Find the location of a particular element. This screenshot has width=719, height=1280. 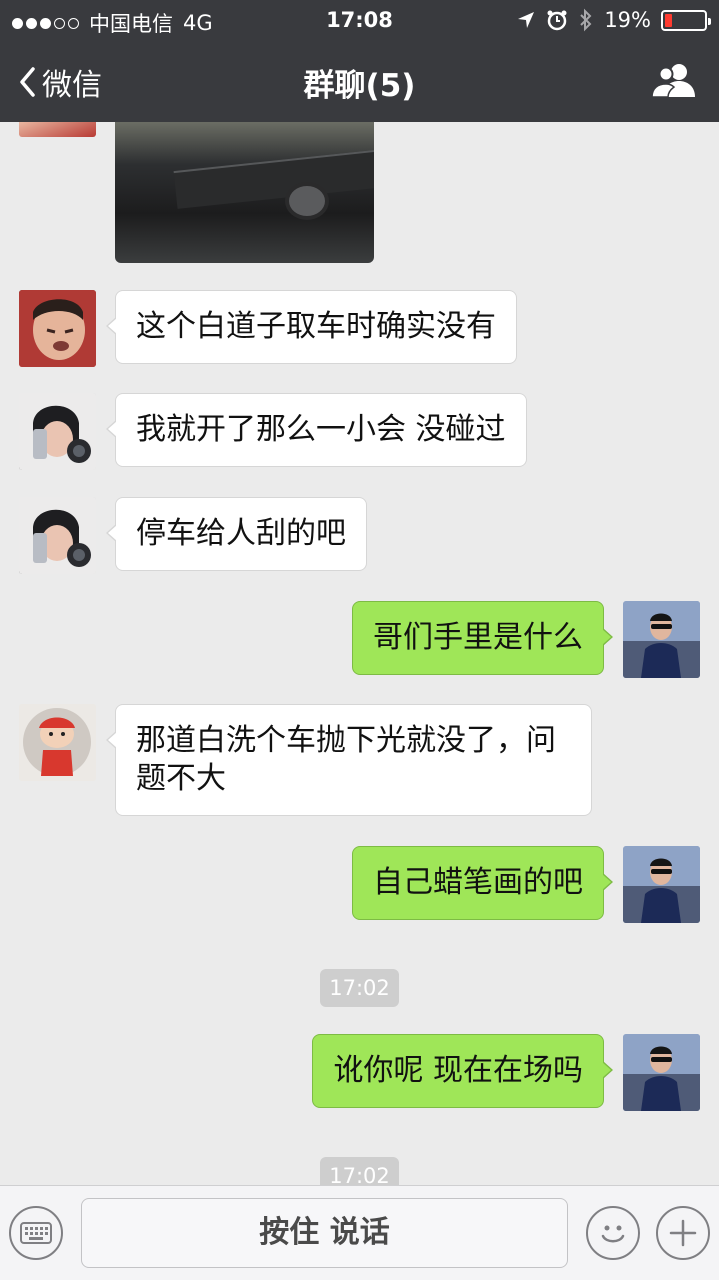

keyboard-icon is located at coordinates (36, 1233).